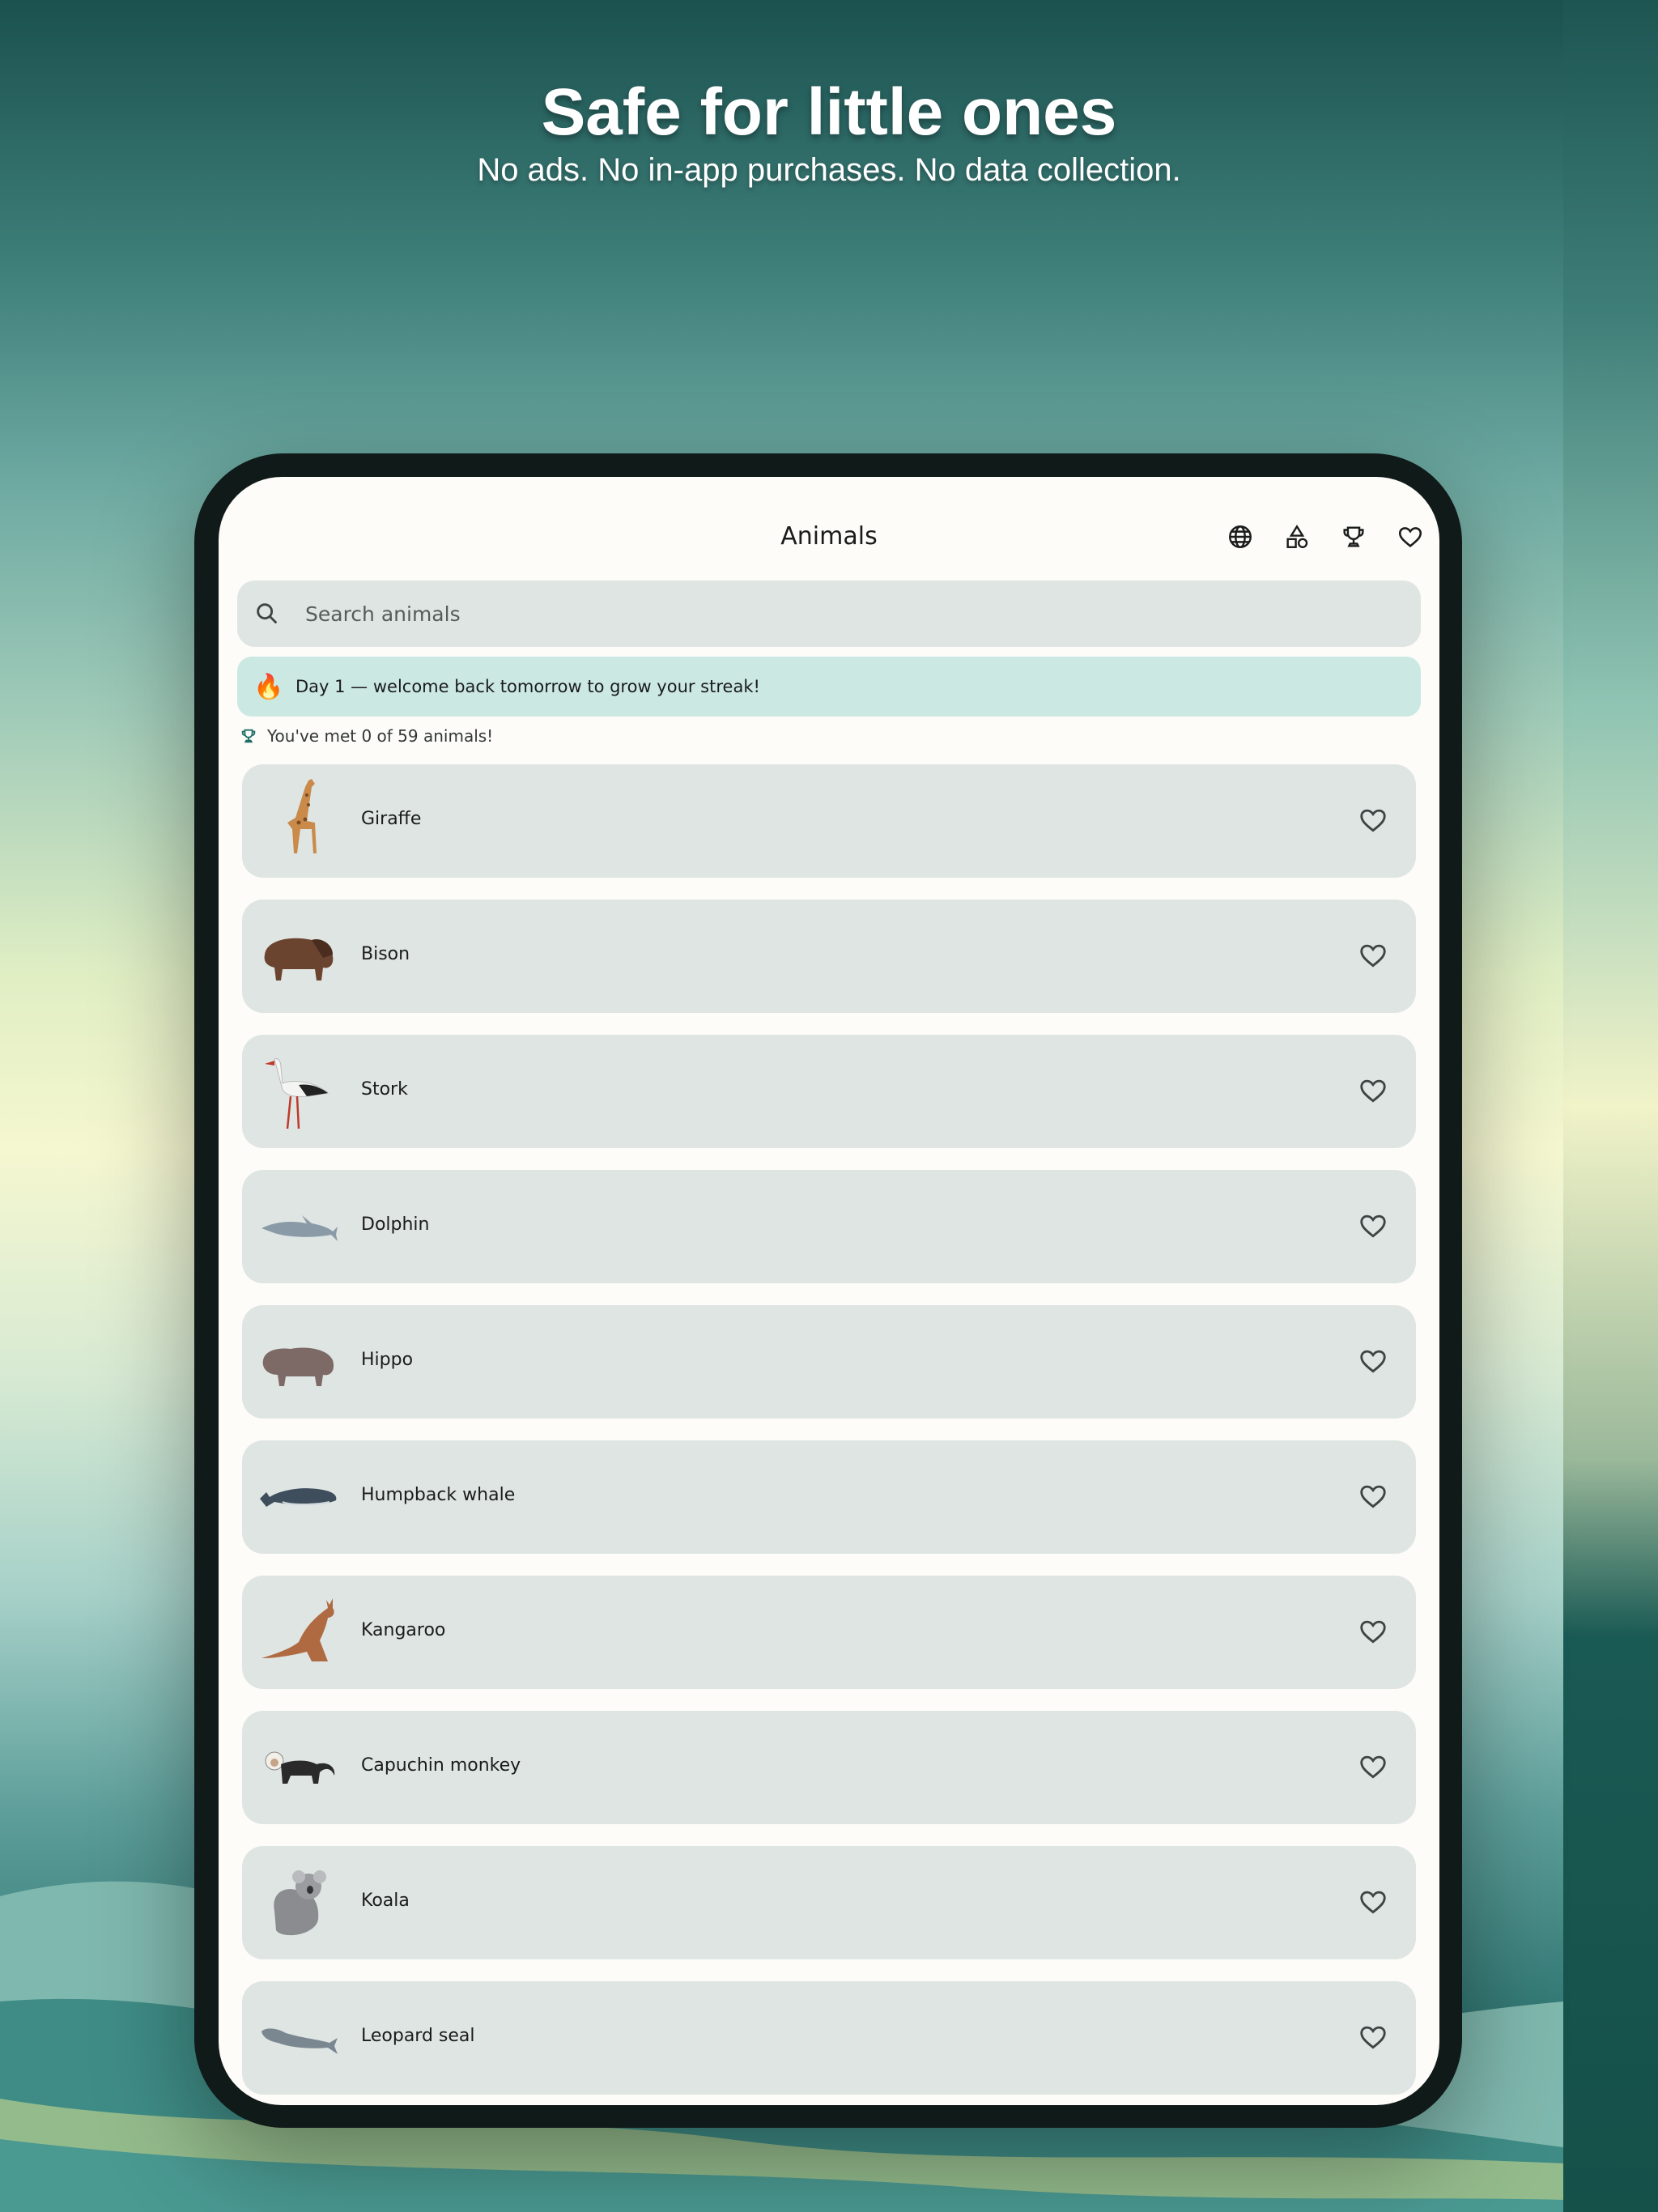 The image size is (1658, 2212). What do you see at coordinates (385, 954) in the screenshot?
I see `animal-name: Bison` at bounding box center [385, 954].